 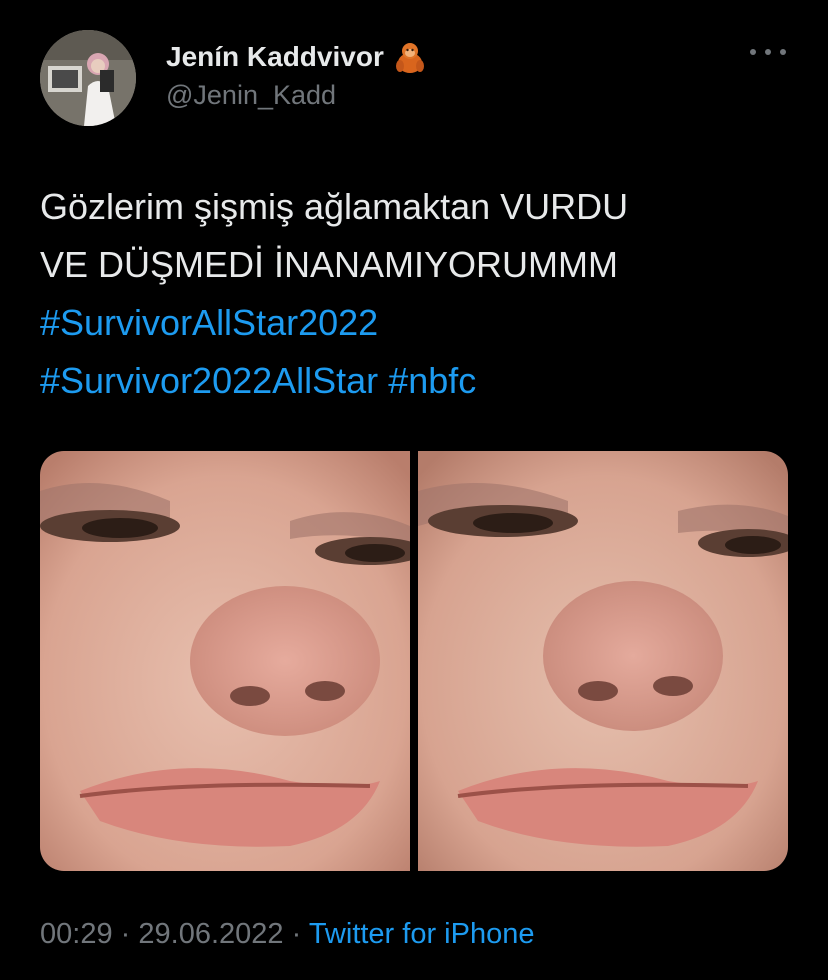 I want to click on tweet-date: 29.06.2022, so click(x=210, y=934).